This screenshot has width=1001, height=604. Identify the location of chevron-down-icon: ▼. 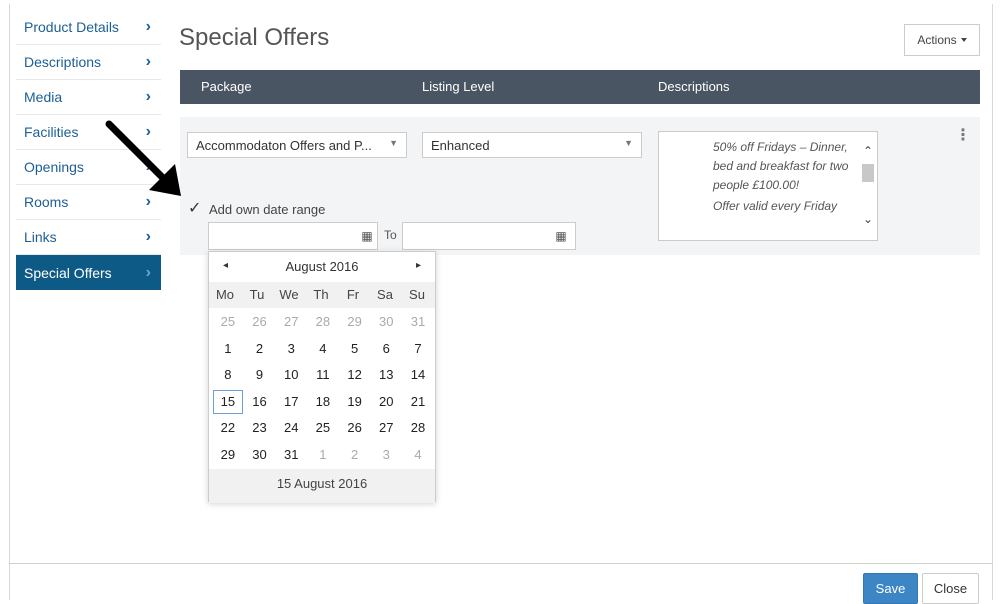
(393, 143).